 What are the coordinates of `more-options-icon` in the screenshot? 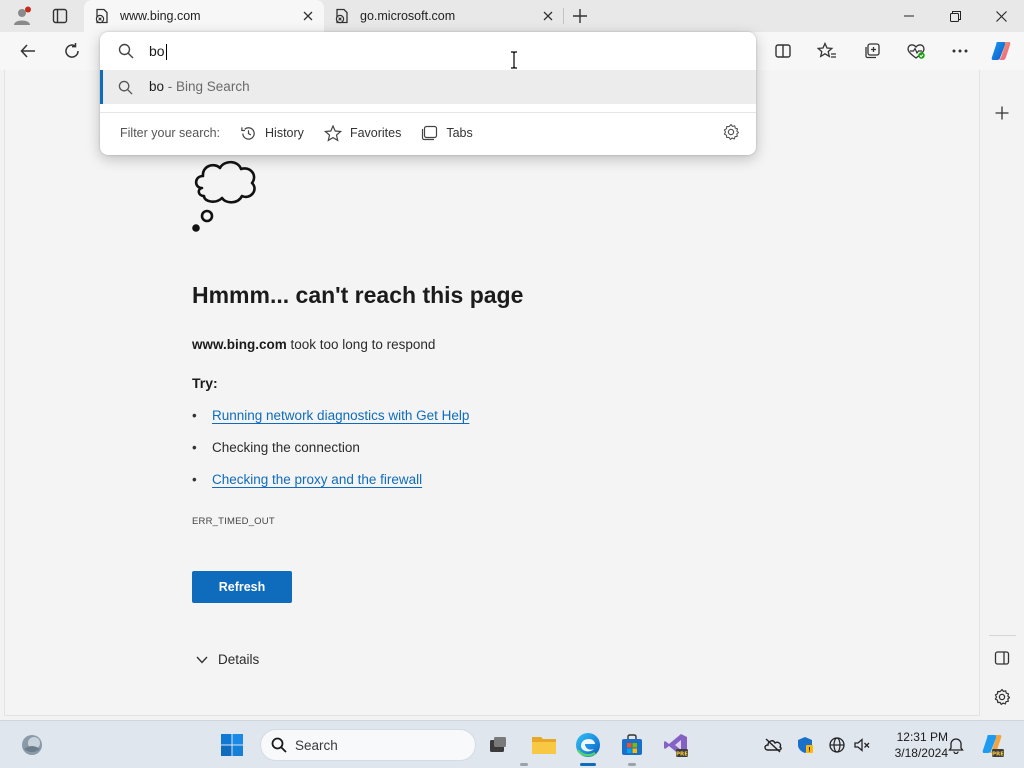 It's located at (960, 51).